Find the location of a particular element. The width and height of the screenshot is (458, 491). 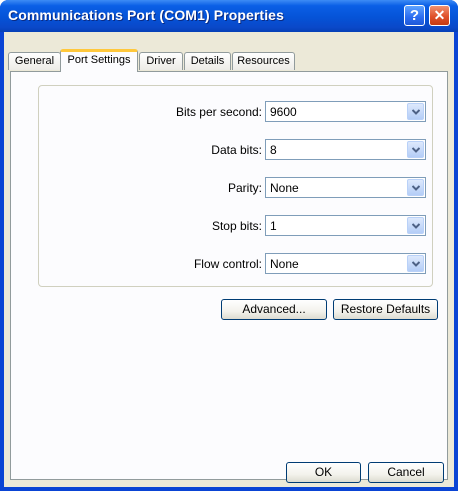

parity-value: None is located at coordinates (284, 188).